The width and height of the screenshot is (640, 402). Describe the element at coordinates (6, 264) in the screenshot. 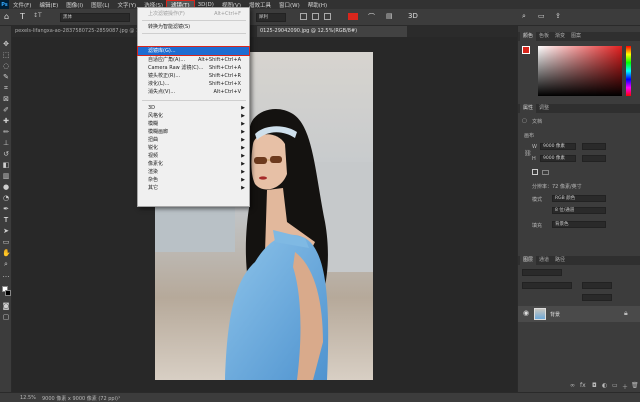

I see `zoom-tool-icon: ⌕` at that location.